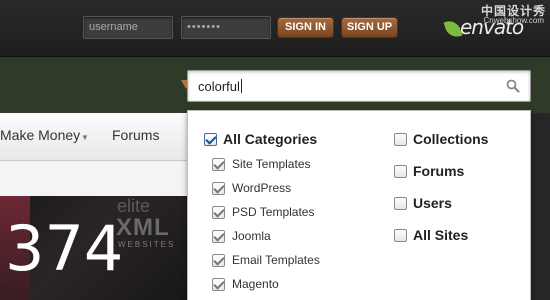 The width and height of the screenshot is (550, 300). I want to click on filter-forums: Forums, so click(429, 171).